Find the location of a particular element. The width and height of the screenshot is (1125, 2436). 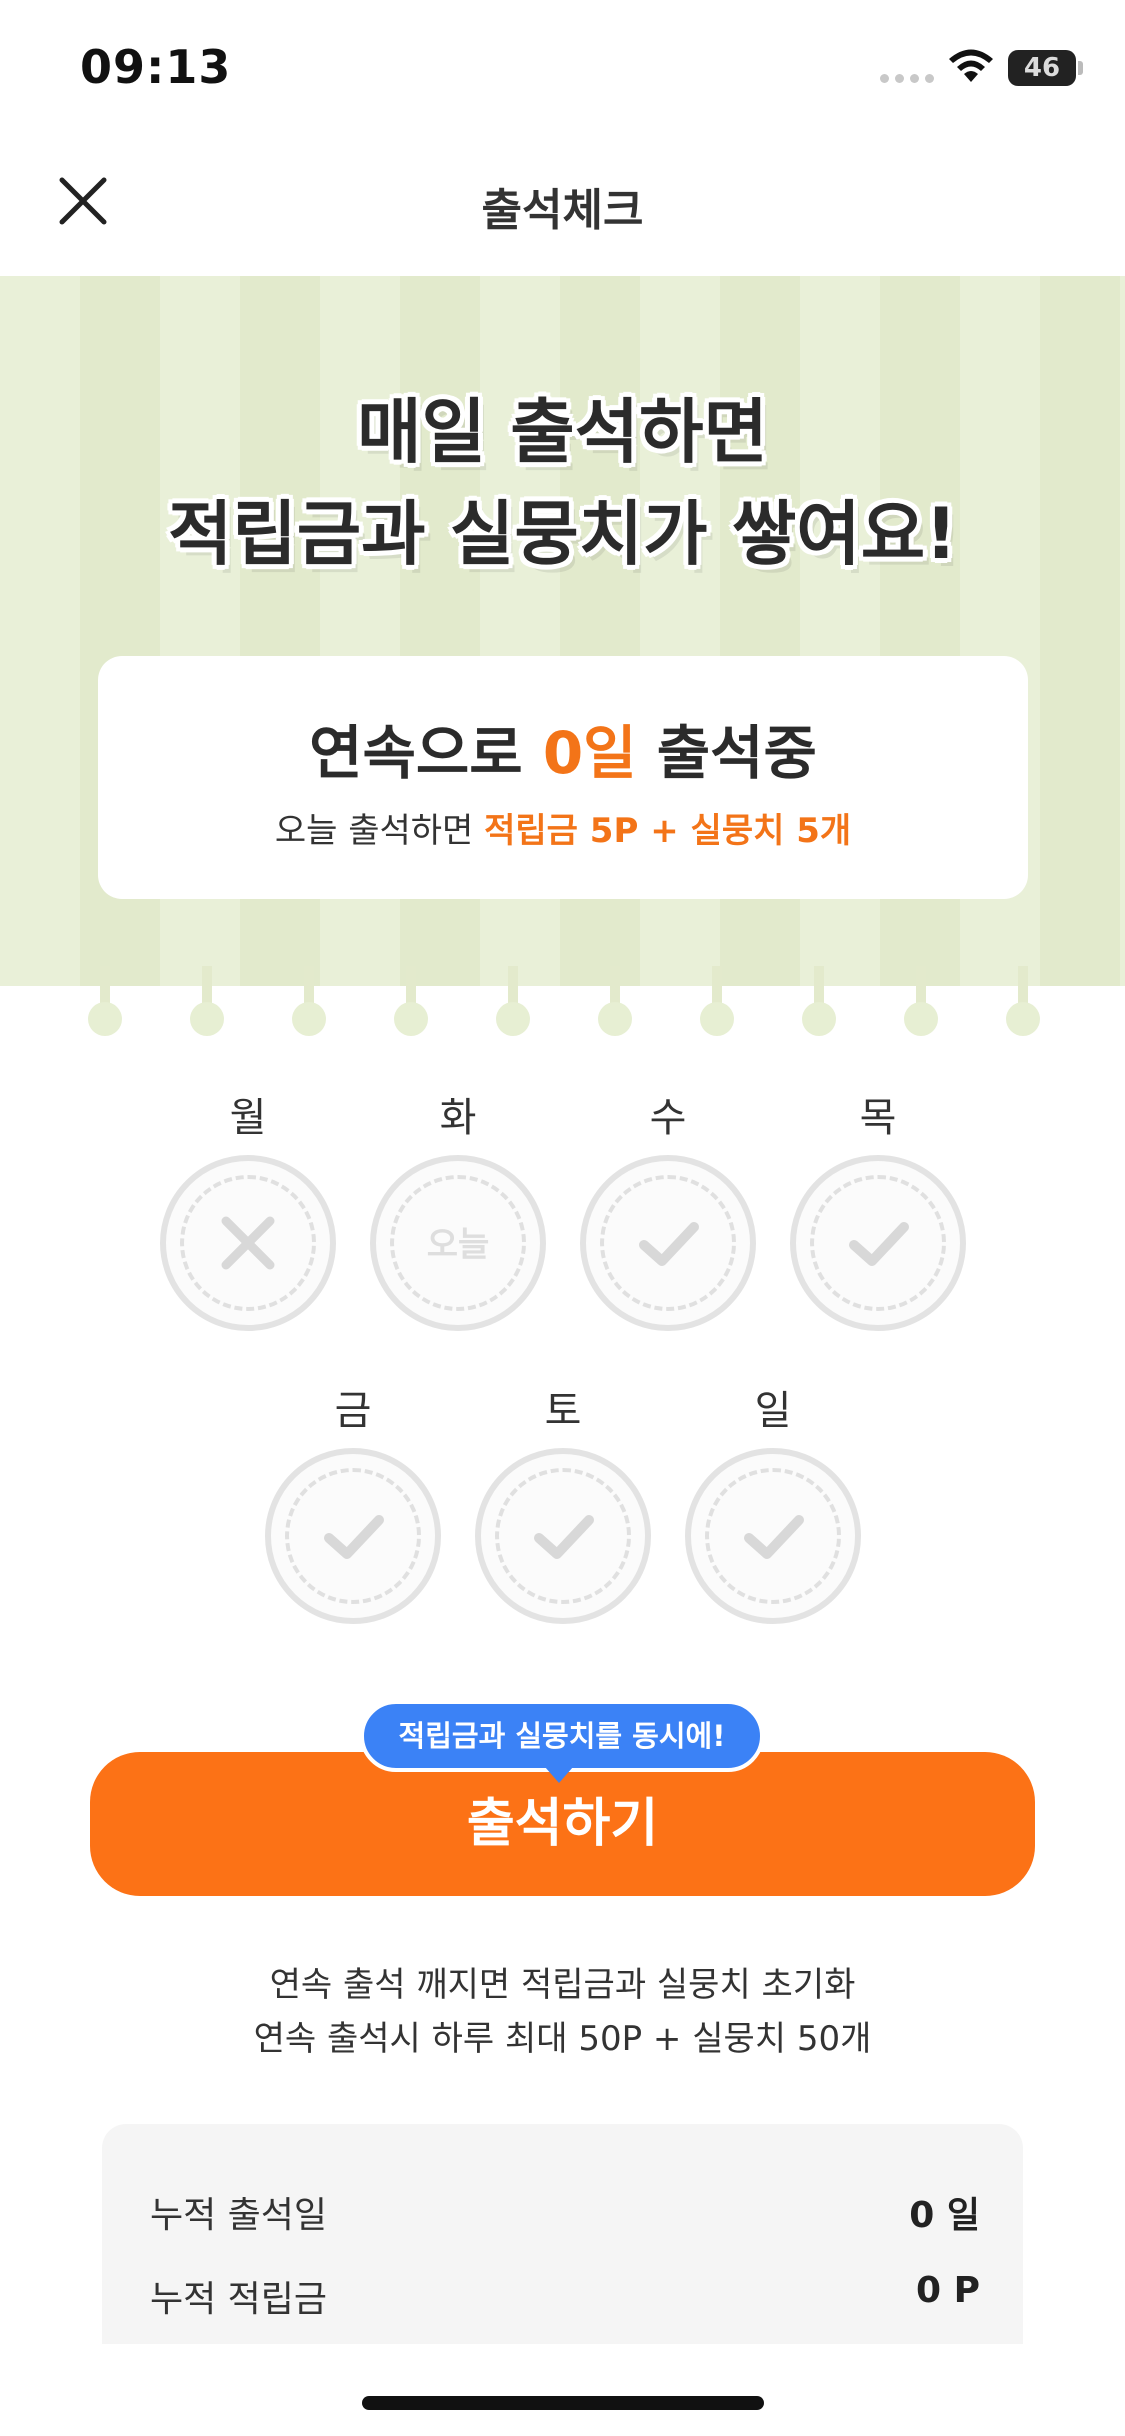

streak-card: 연속으로 0일 출석중 오늘 출석하면 적립금 5P + 실뭉치 5개 is located at coordinates (563, 777).